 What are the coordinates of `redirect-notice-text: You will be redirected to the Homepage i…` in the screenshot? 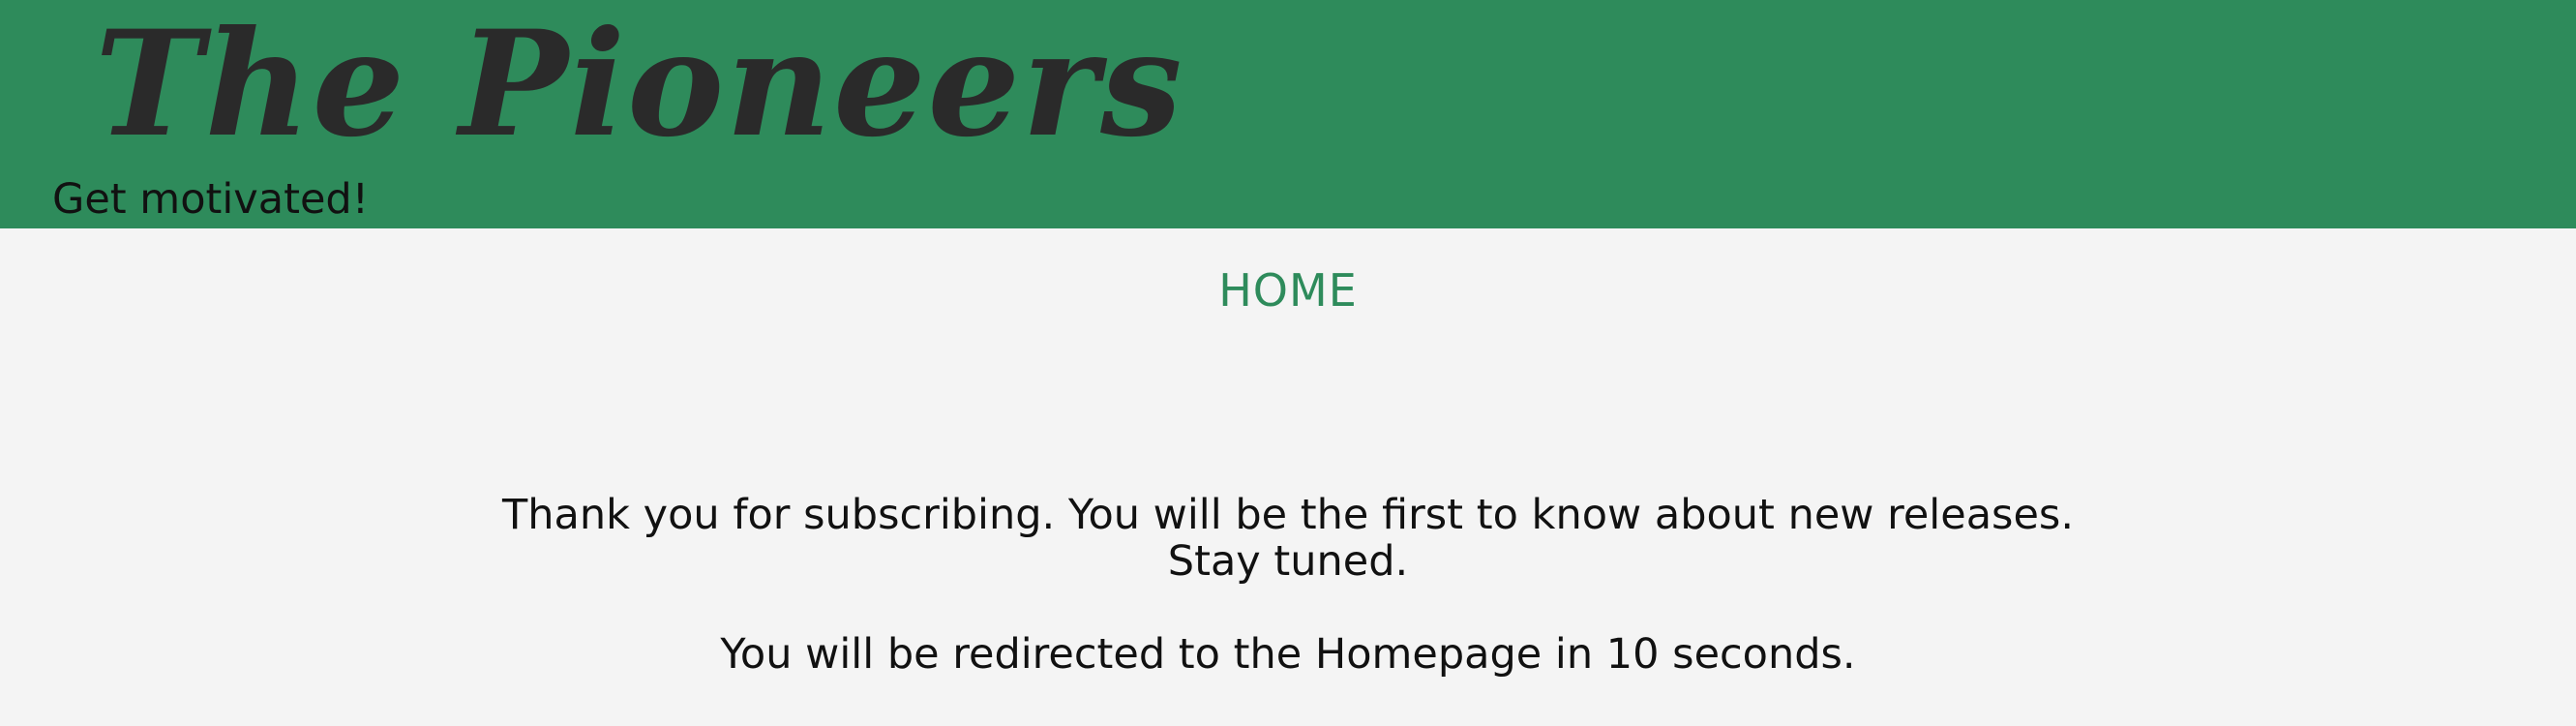 It's located at (1288, 654).